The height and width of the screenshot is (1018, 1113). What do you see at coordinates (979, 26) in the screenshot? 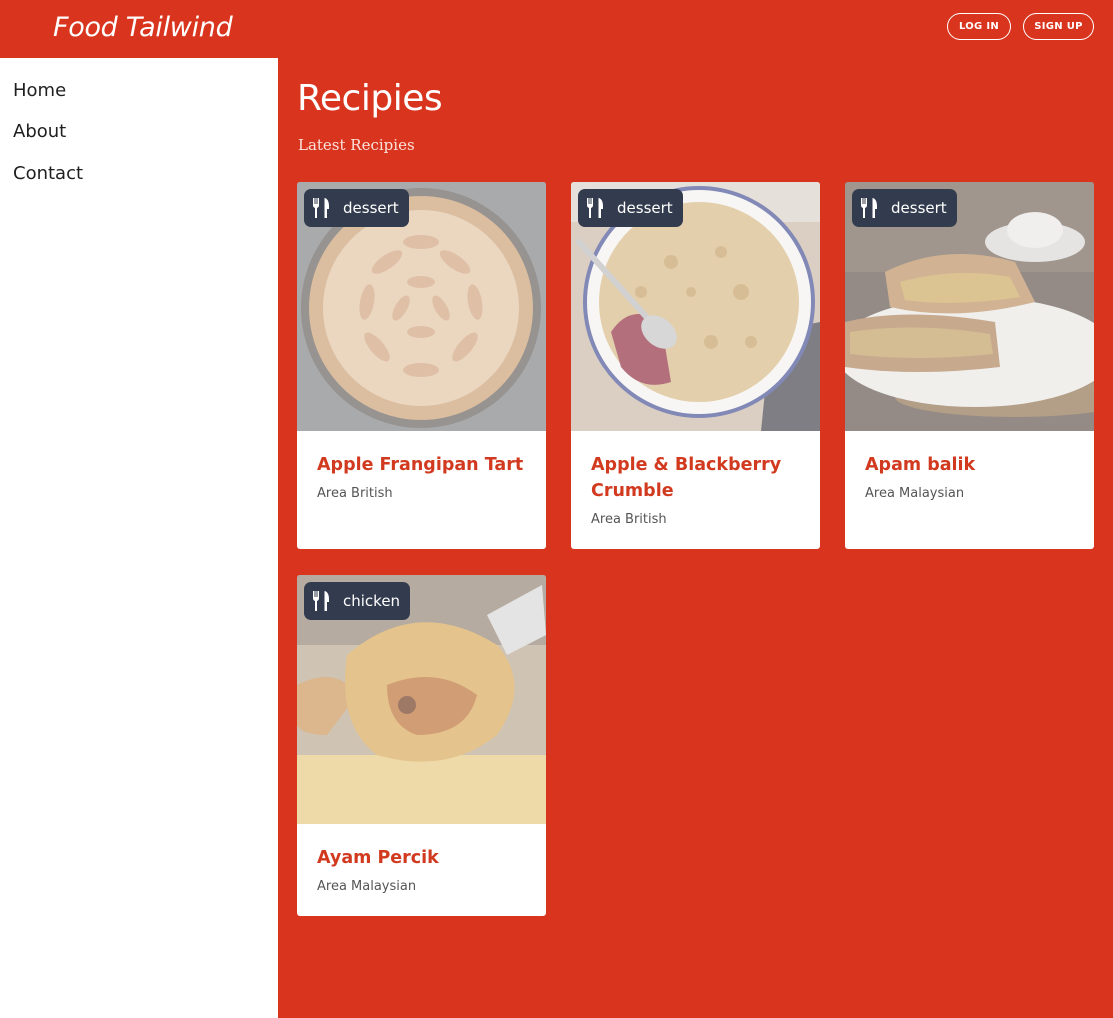
I see `login-button: LOG IN` at bounding box center [979, 26].